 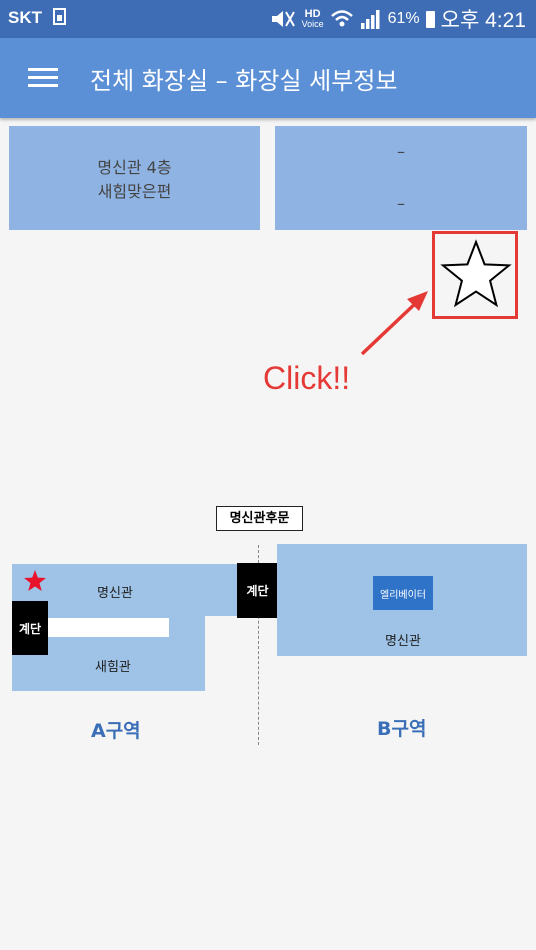 What do you see at coordinates (113, 667) in the screenshot?
I see `saehim-hall-label: 새힘관` at bounding box center [113, 667].